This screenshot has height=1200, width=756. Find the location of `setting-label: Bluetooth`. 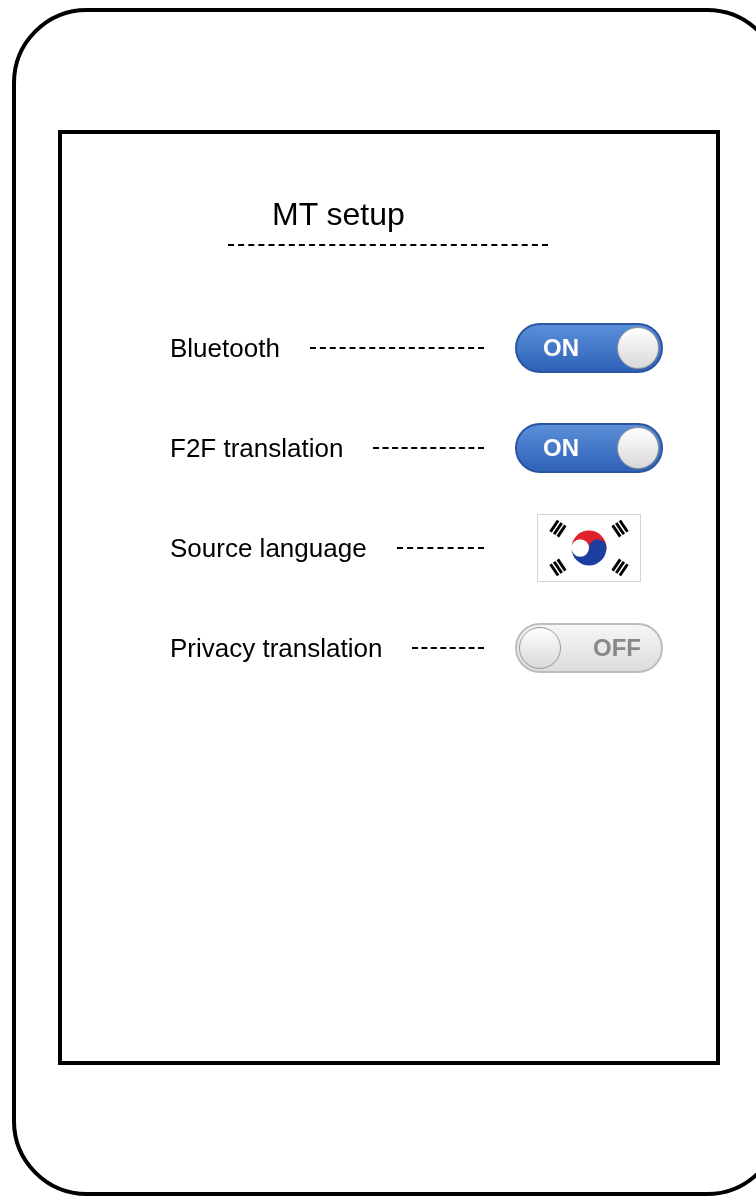

setting-label: Bluetooth is located at coordinates (225, 348).